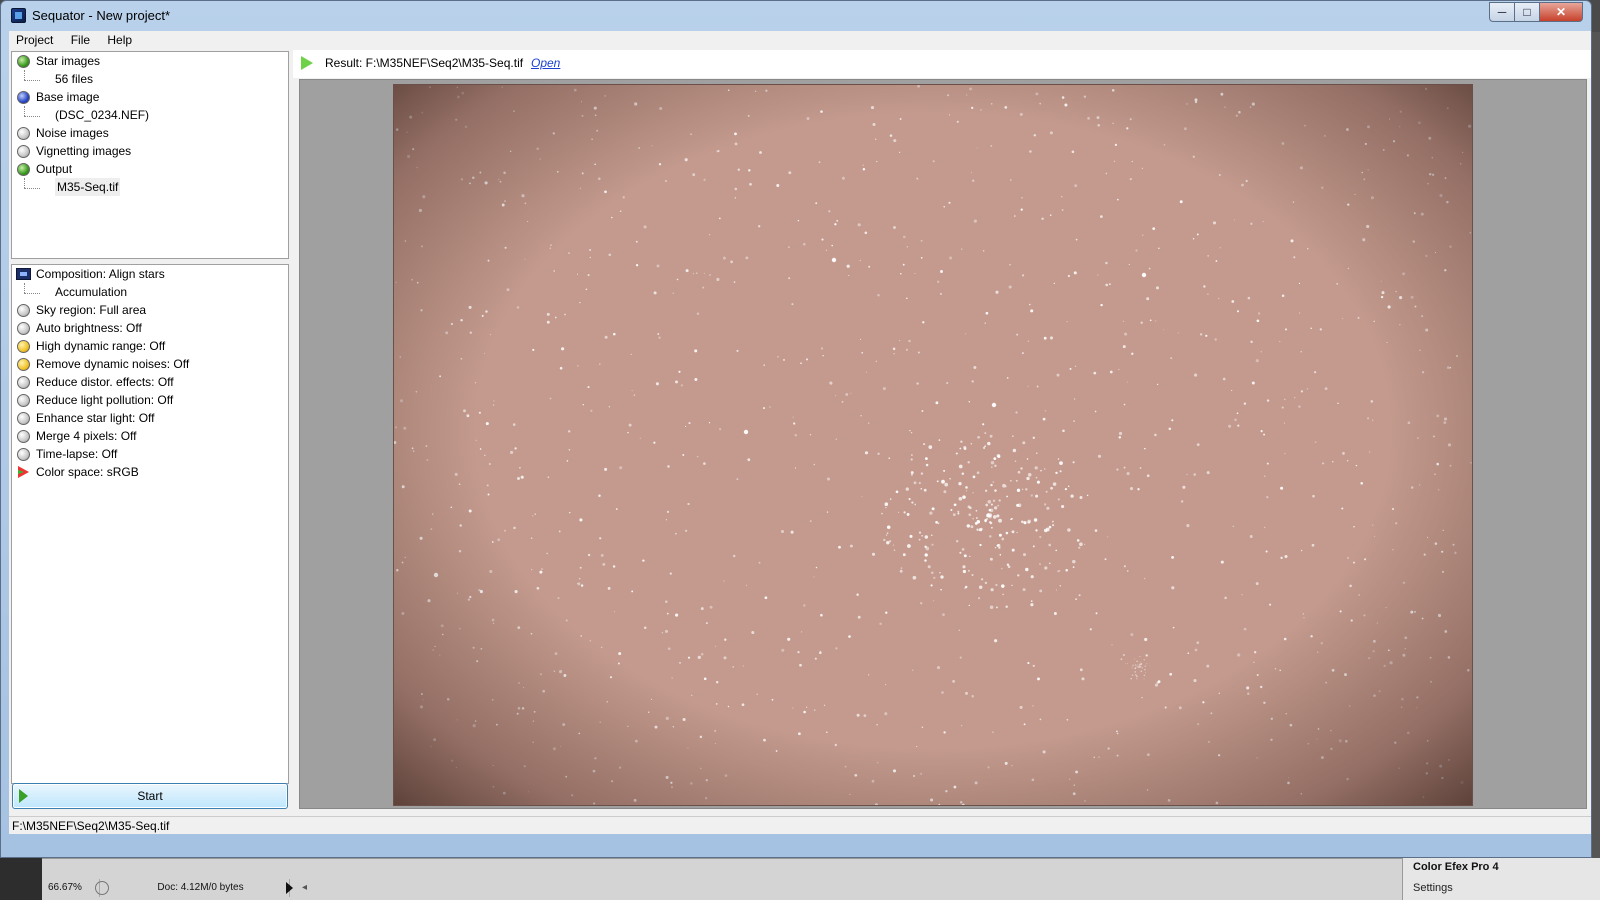  Describe the element at coordinates (796, 16) in the screenshot. I see `title-bar: Sequator - New project* ─ □ ✕` at that location.